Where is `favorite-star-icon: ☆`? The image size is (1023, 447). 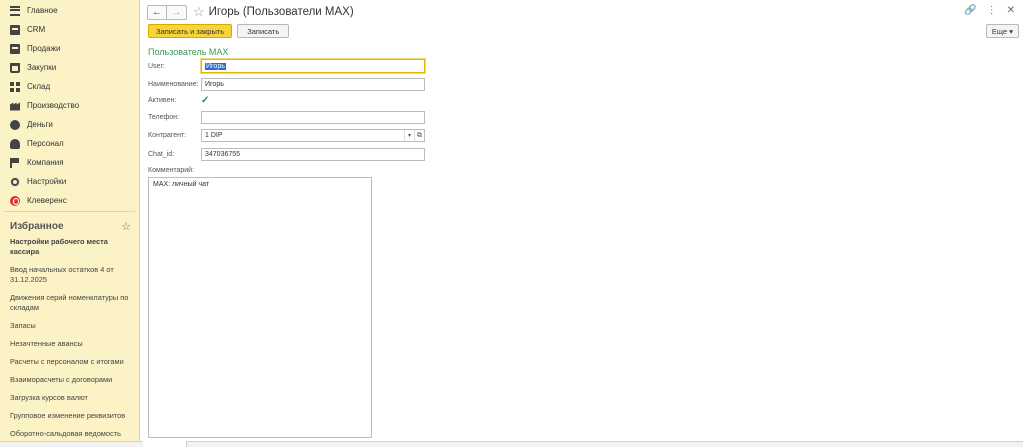 favorite-star-icon: ☆ is located at coordinates (199, 12).